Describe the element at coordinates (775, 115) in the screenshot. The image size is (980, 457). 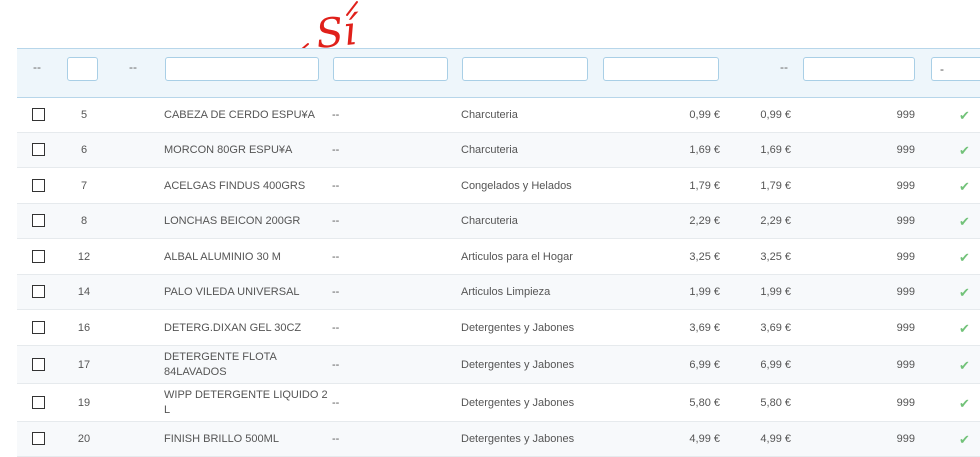
I see `product-final-price: 0,99 €` at that location.